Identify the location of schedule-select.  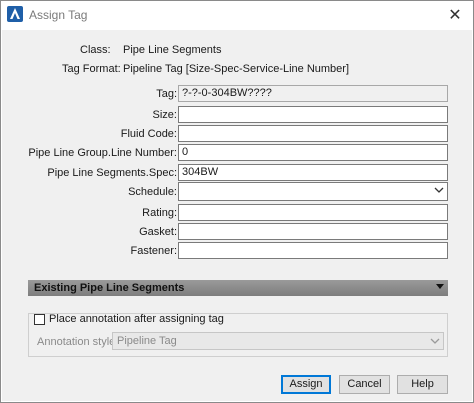
(313, 191).